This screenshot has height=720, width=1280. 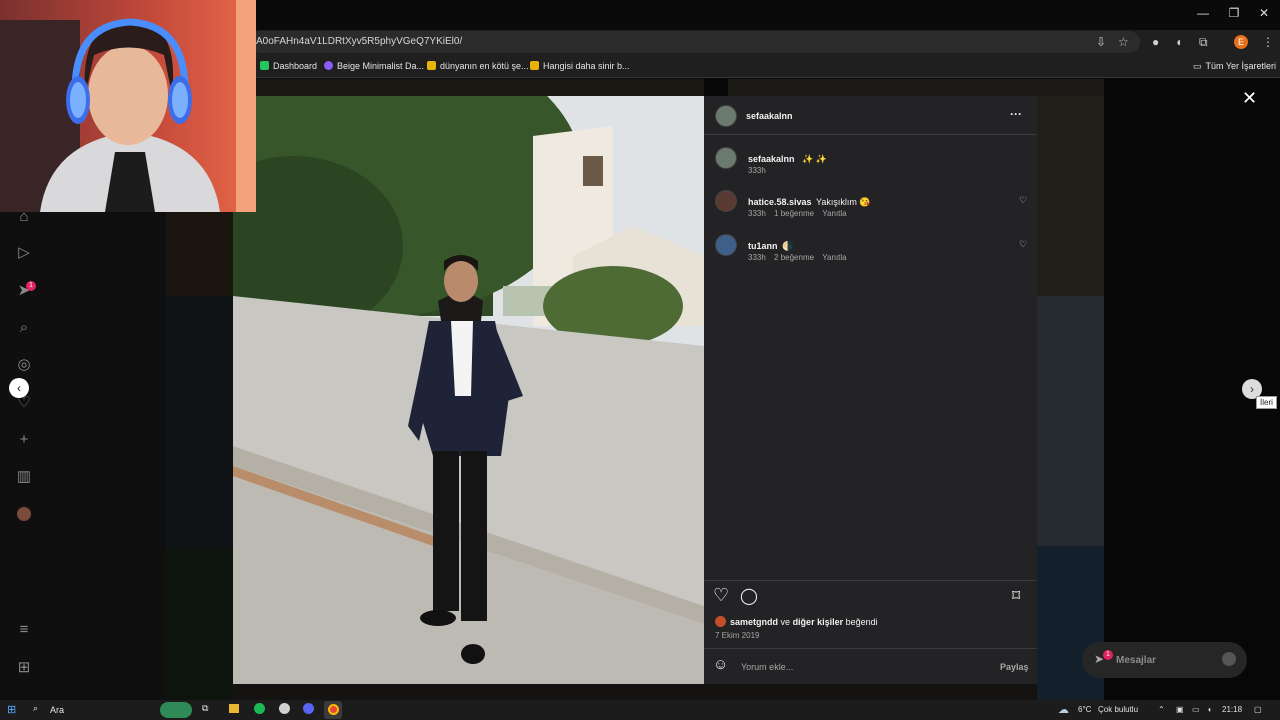 I want to click on spotify-icon, so click(x=259, y=708).